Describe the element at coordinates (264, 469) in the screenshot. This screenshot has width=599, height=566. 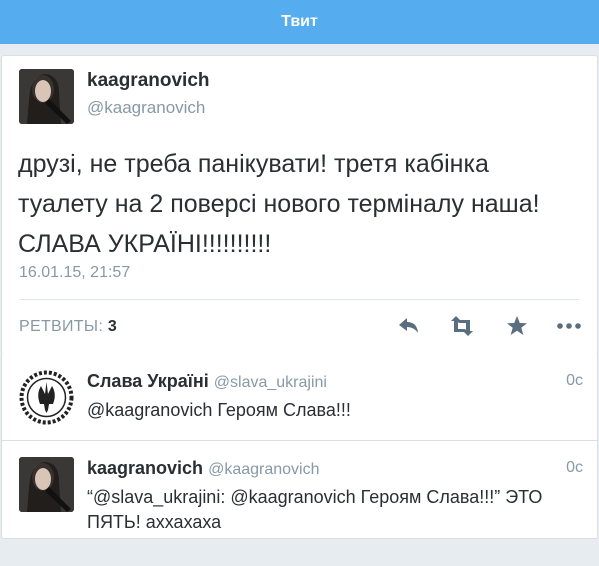
I see `reply-author-handle: @kaagranovich` at that location.